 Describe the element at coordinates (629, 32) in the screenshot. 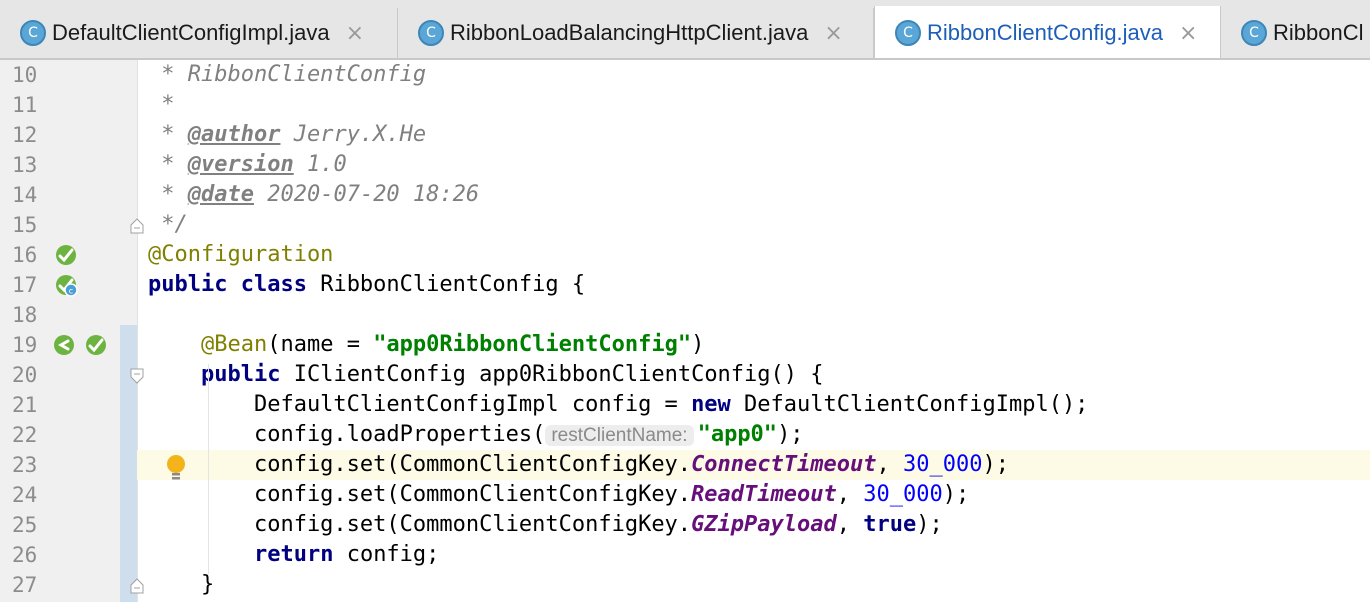

I see `tab-label: RibbonLoadBalancingHttpClient.java` at that location.